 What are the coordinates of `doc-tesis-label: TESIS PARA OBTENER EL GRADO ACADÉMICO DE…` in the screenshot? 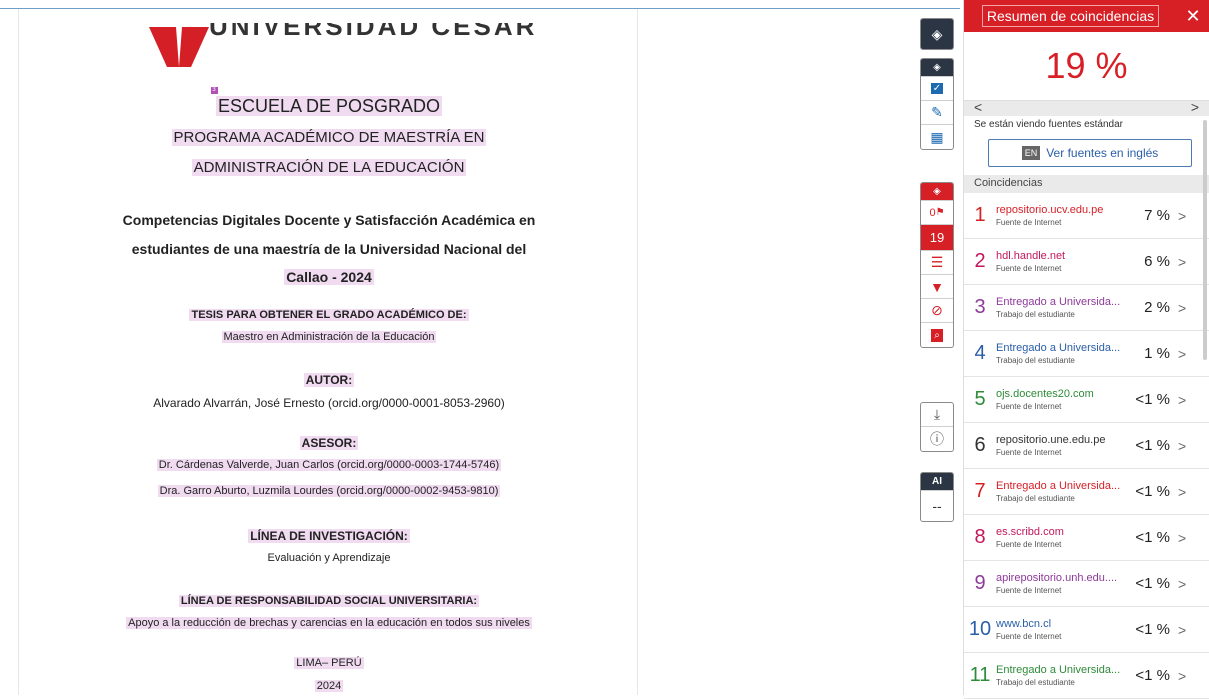 It's located at (329, 315).